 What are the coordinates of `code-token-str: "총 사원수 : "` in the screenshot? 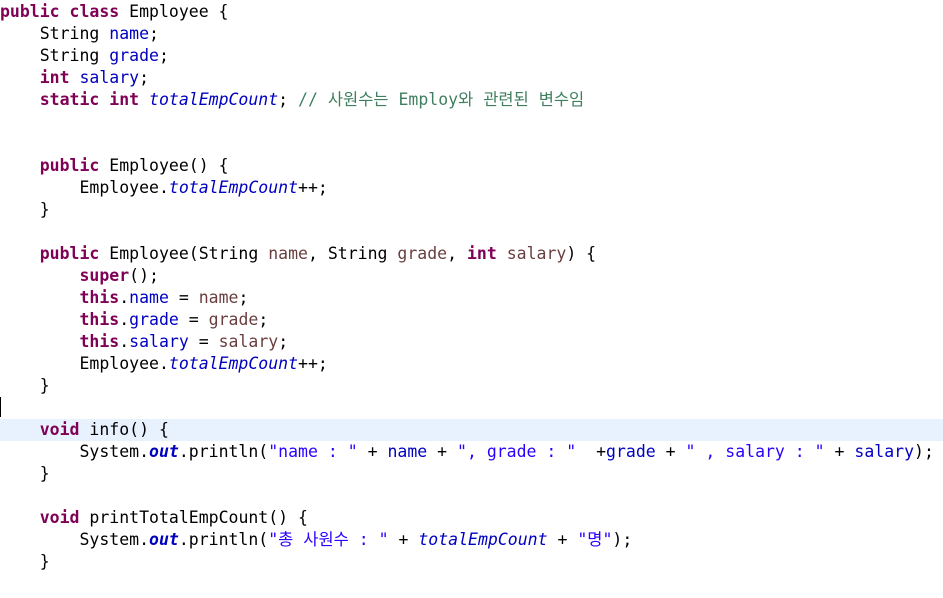 It's located at (328, 539).